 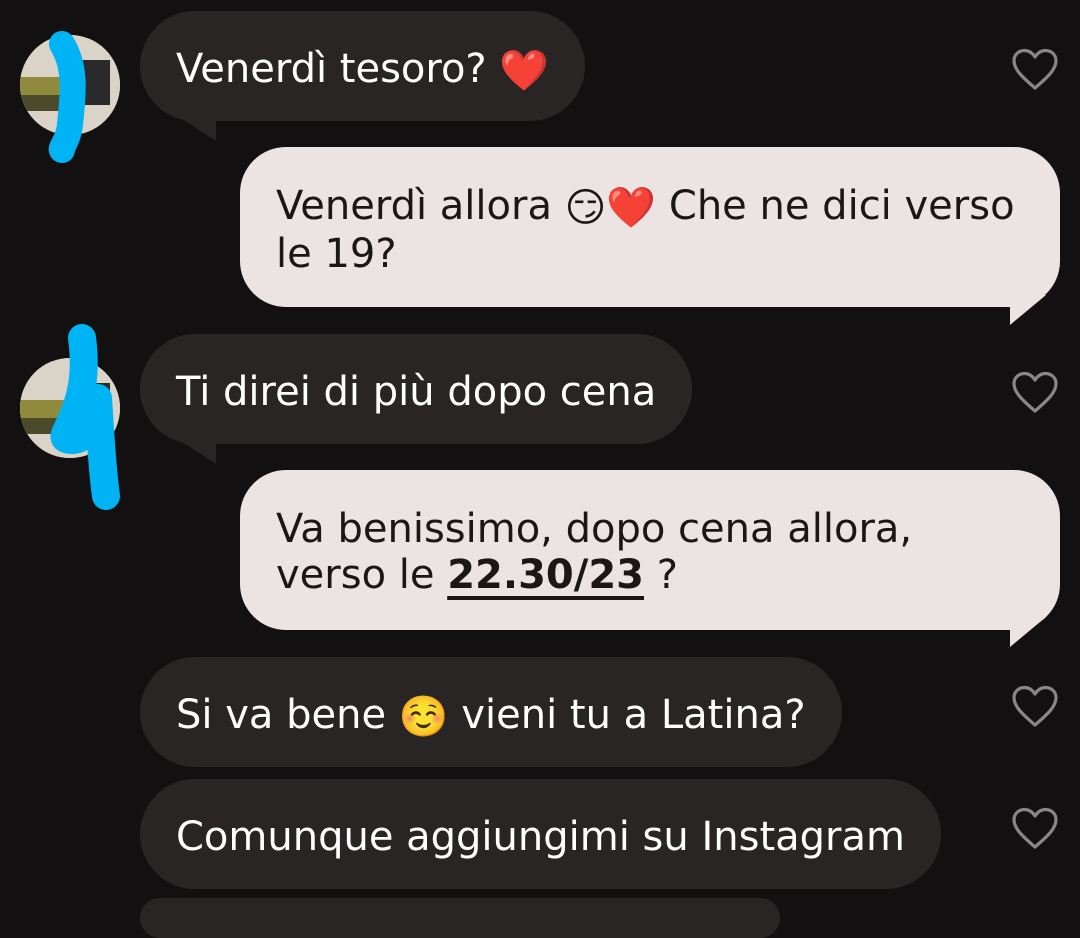 I want to click on message-text: Comunque aggiungimi su Instagram, so click(x=540, y=837).